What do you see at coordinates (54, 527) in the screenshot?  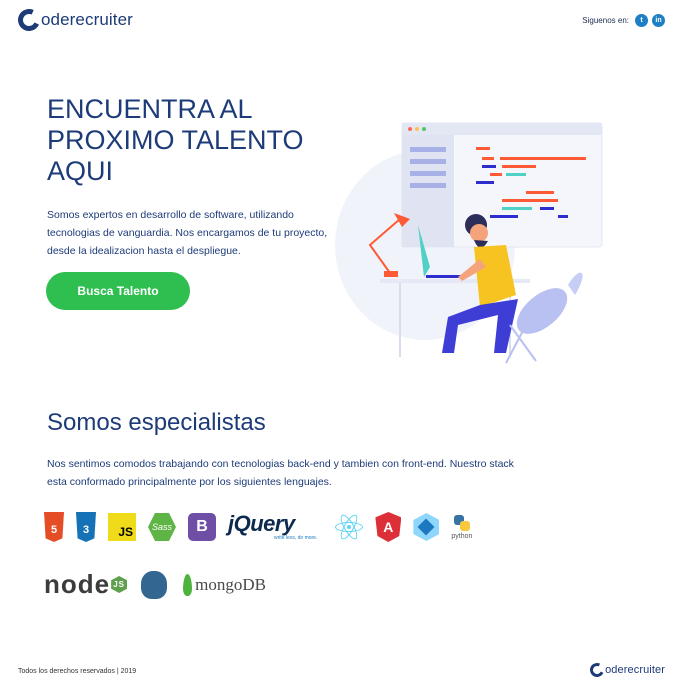 I see `html5-icon: 5` at bounding box center [54, 527].